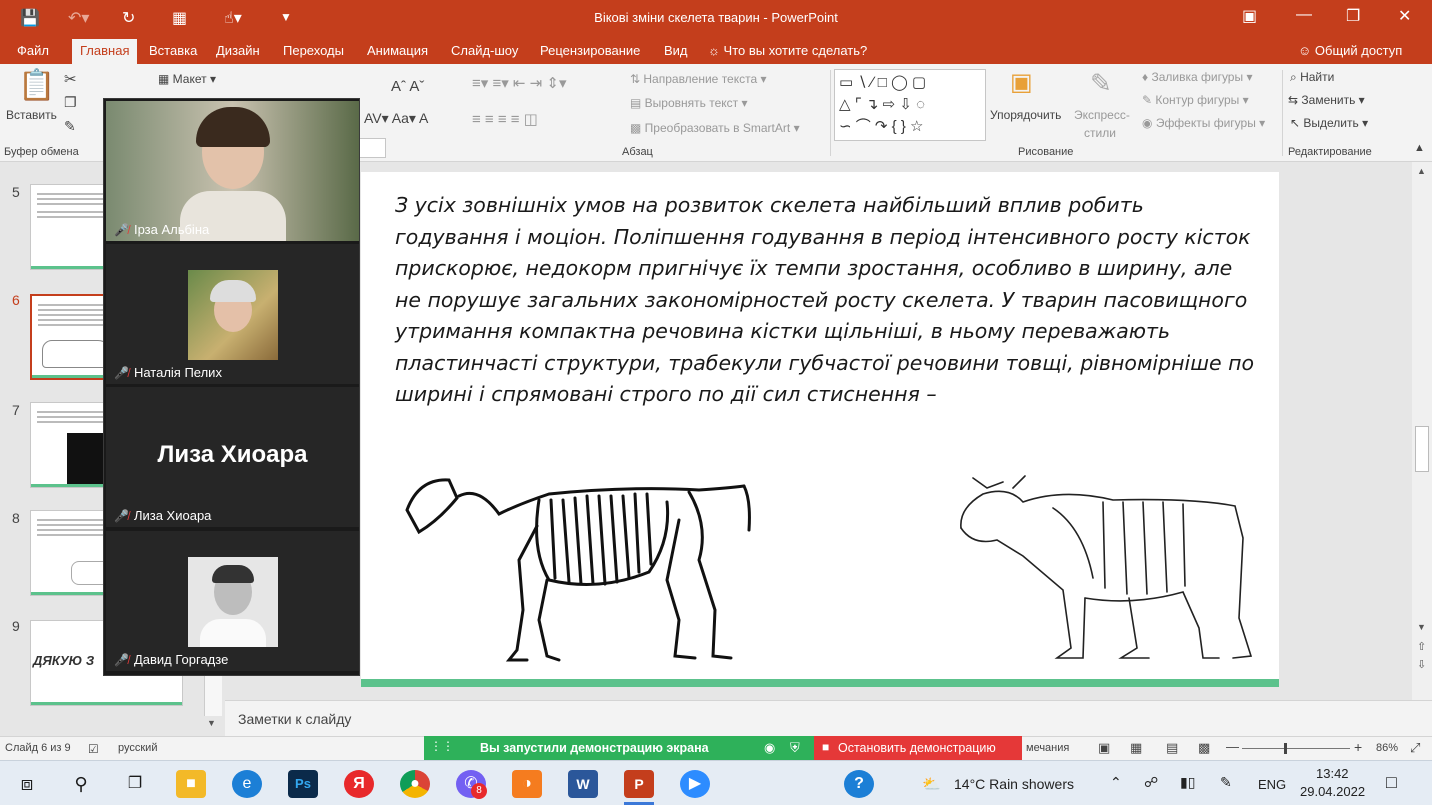 The width and height of the screenshot is (1432, 805). Describe the element at coordinates (1187, 782) in the screenshot. I see `battery-icon: ▮▯` at that location.